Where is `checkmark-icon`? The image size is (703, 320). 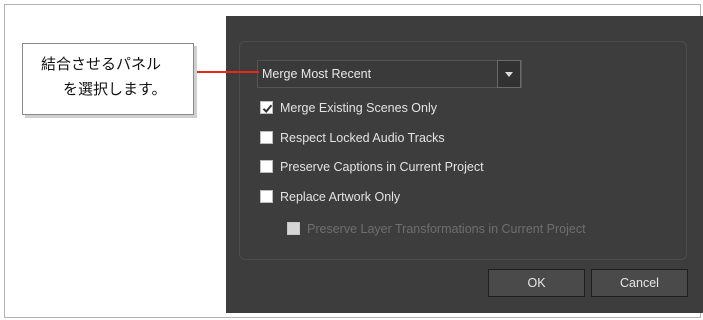
checkmark-icon is located at coordinates (267, 108).